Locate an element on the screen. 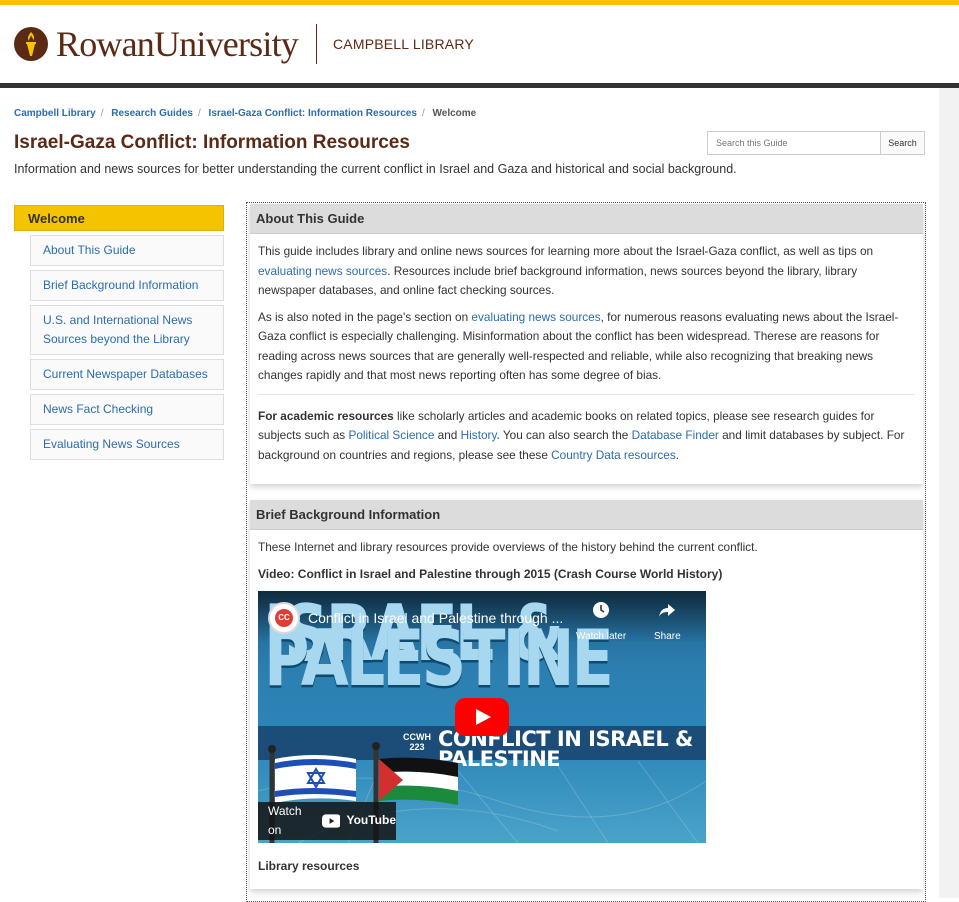 Image resolution: width=959 pixels, height=902 pixels. play-button-icon is located at coordinates (482, 717).